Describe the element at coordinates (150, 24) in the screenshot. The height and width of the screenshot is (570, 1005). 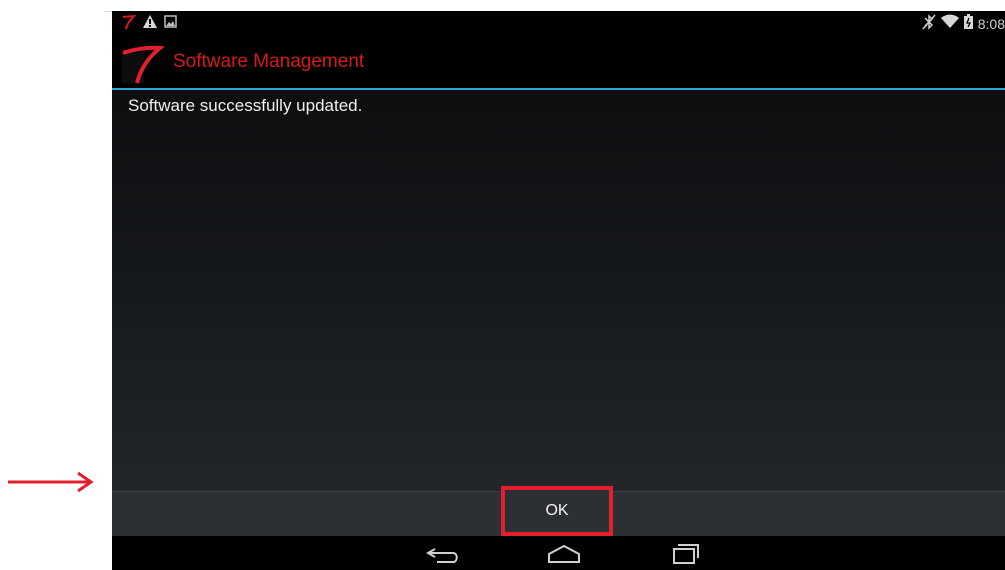
I see `warning-icon` at that location.